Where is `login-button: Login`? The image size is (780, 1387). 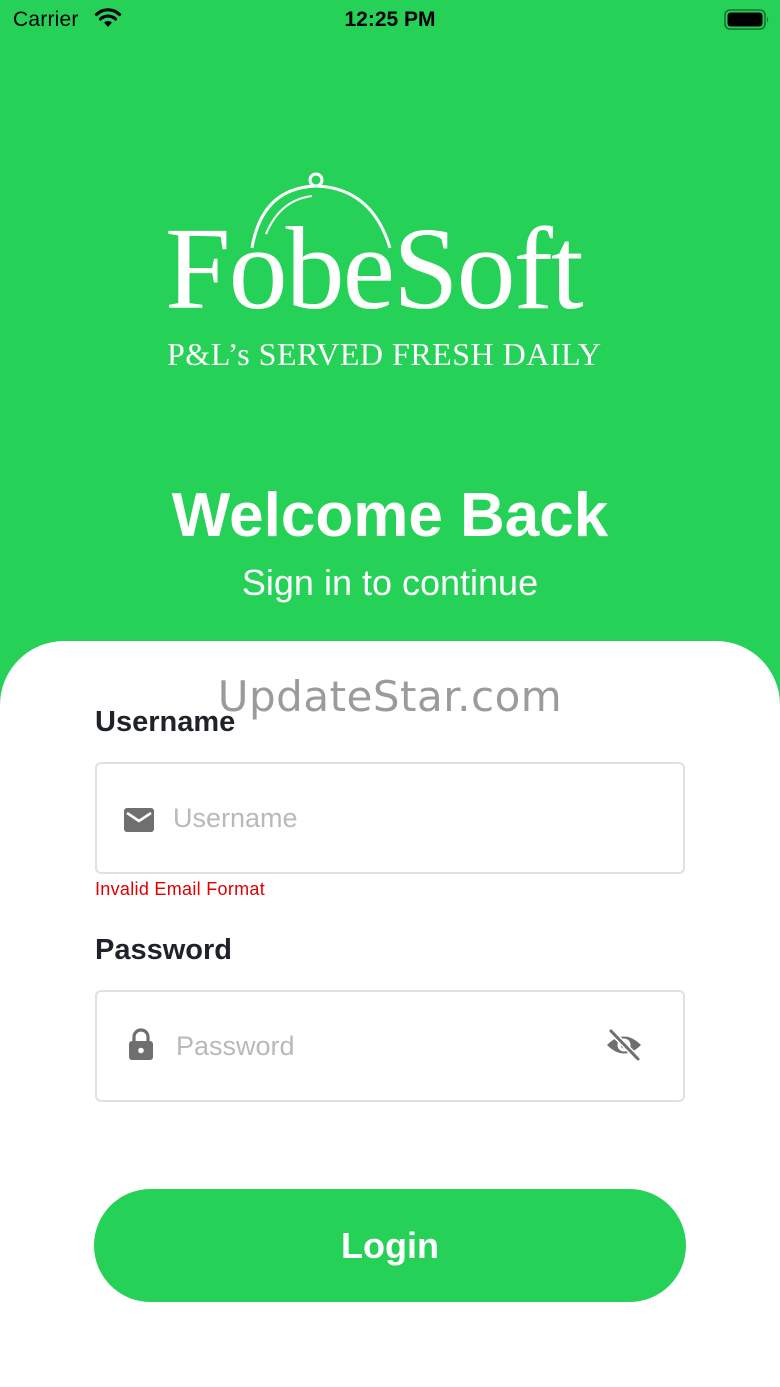 login-button: Login is located at coordinates (390, 1245).